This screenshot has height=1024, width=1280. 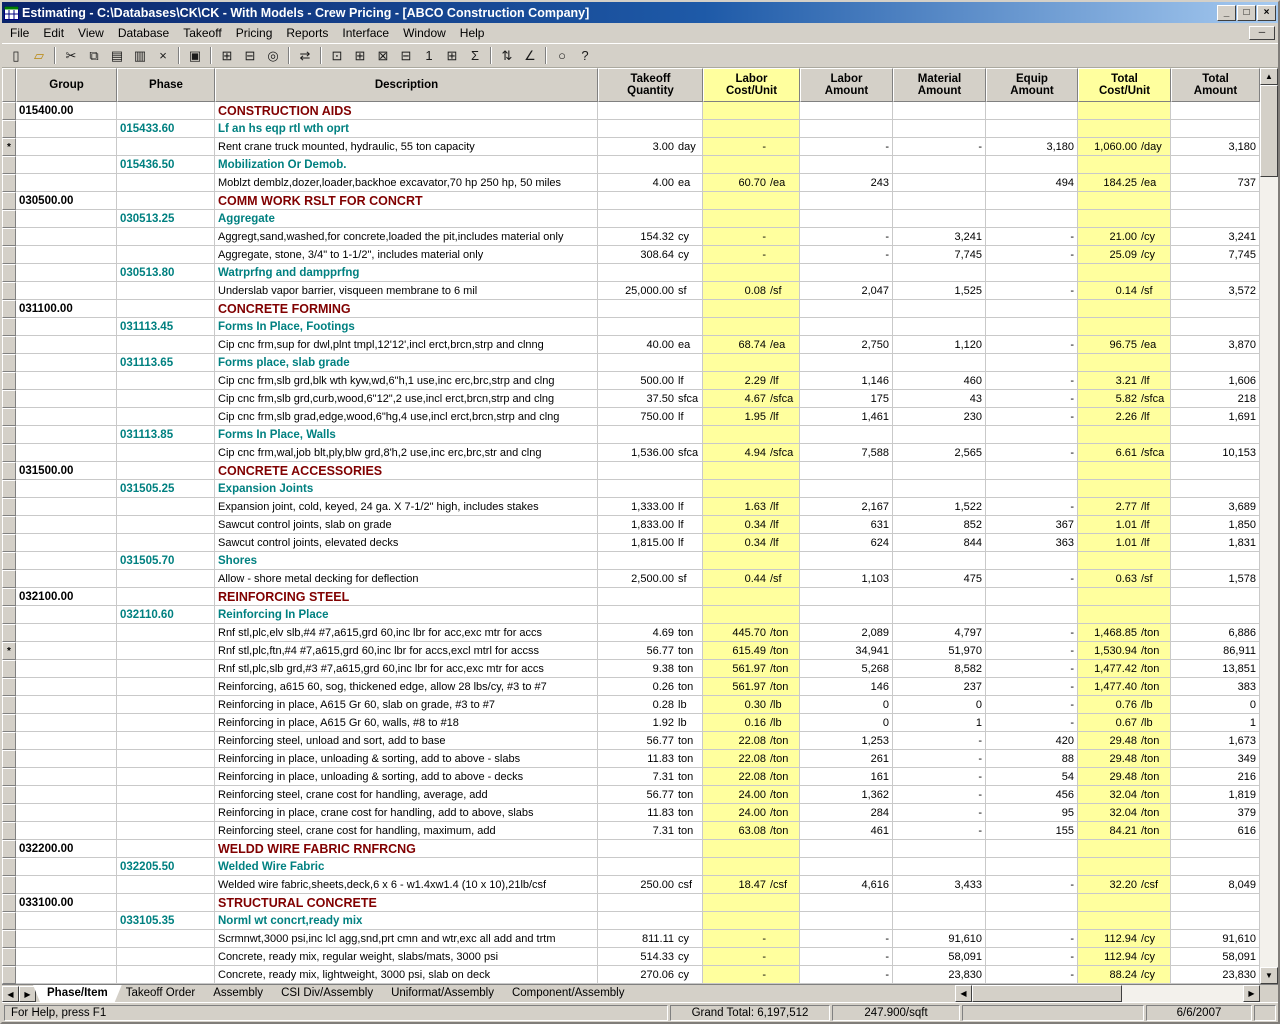 What do you see at coordinates (163, 55) in the screenshot?
I see `delete-icon: ×` at bounding box center [163, 55].